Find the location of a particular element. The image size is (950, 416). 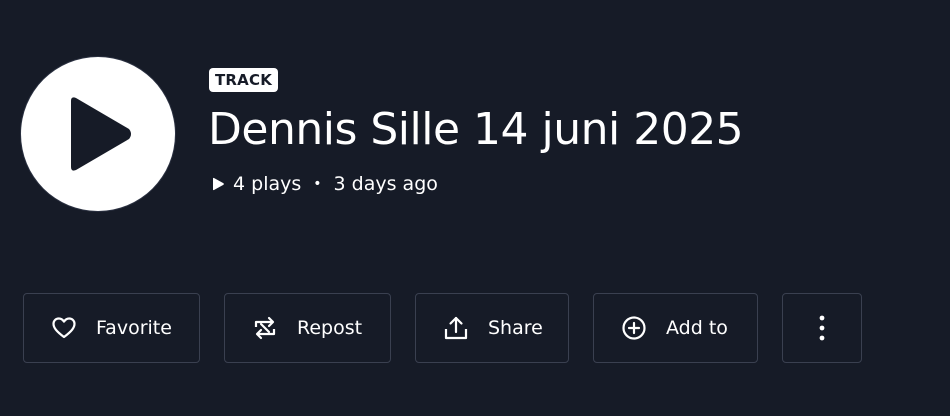

favorite-label: Favorite is located at coordinates (134, 328).